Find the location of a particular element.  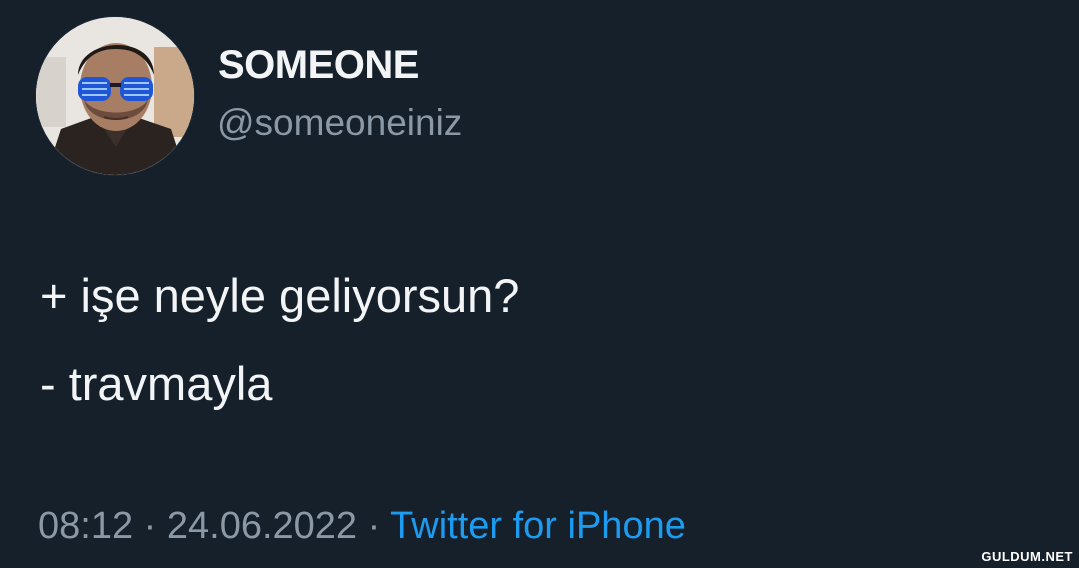

avatar-photo is located at coordinates (115, 96).